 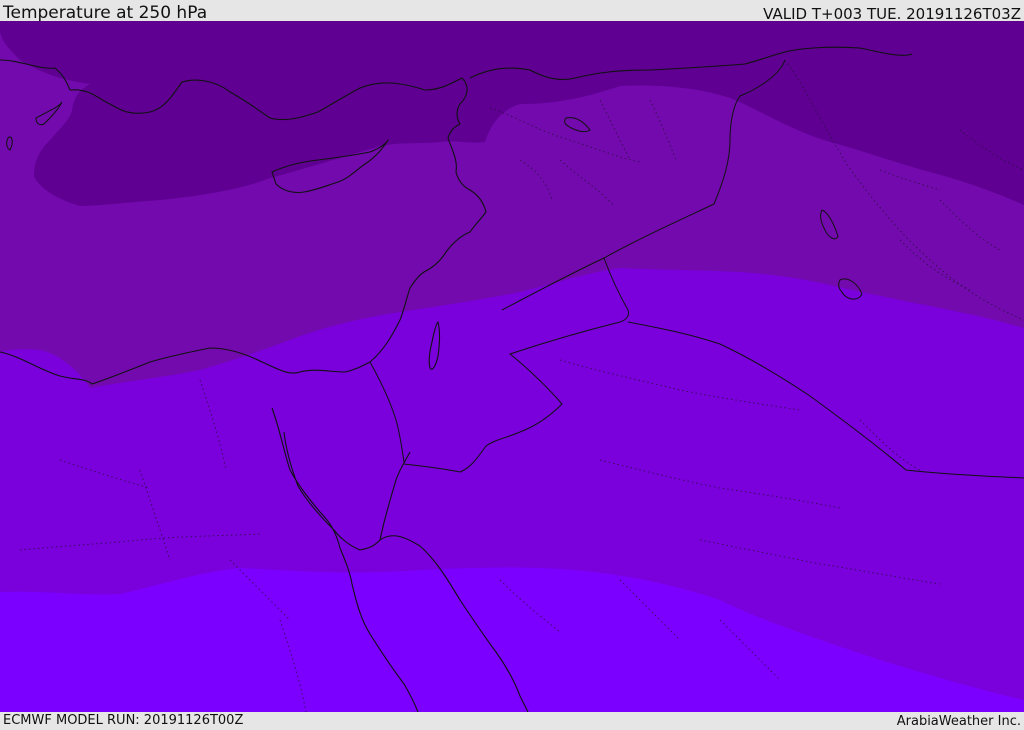 I want to click on model-run-label: ECMWF MODEL RUN: 20191126T00Z, so click(x=123, y=720).